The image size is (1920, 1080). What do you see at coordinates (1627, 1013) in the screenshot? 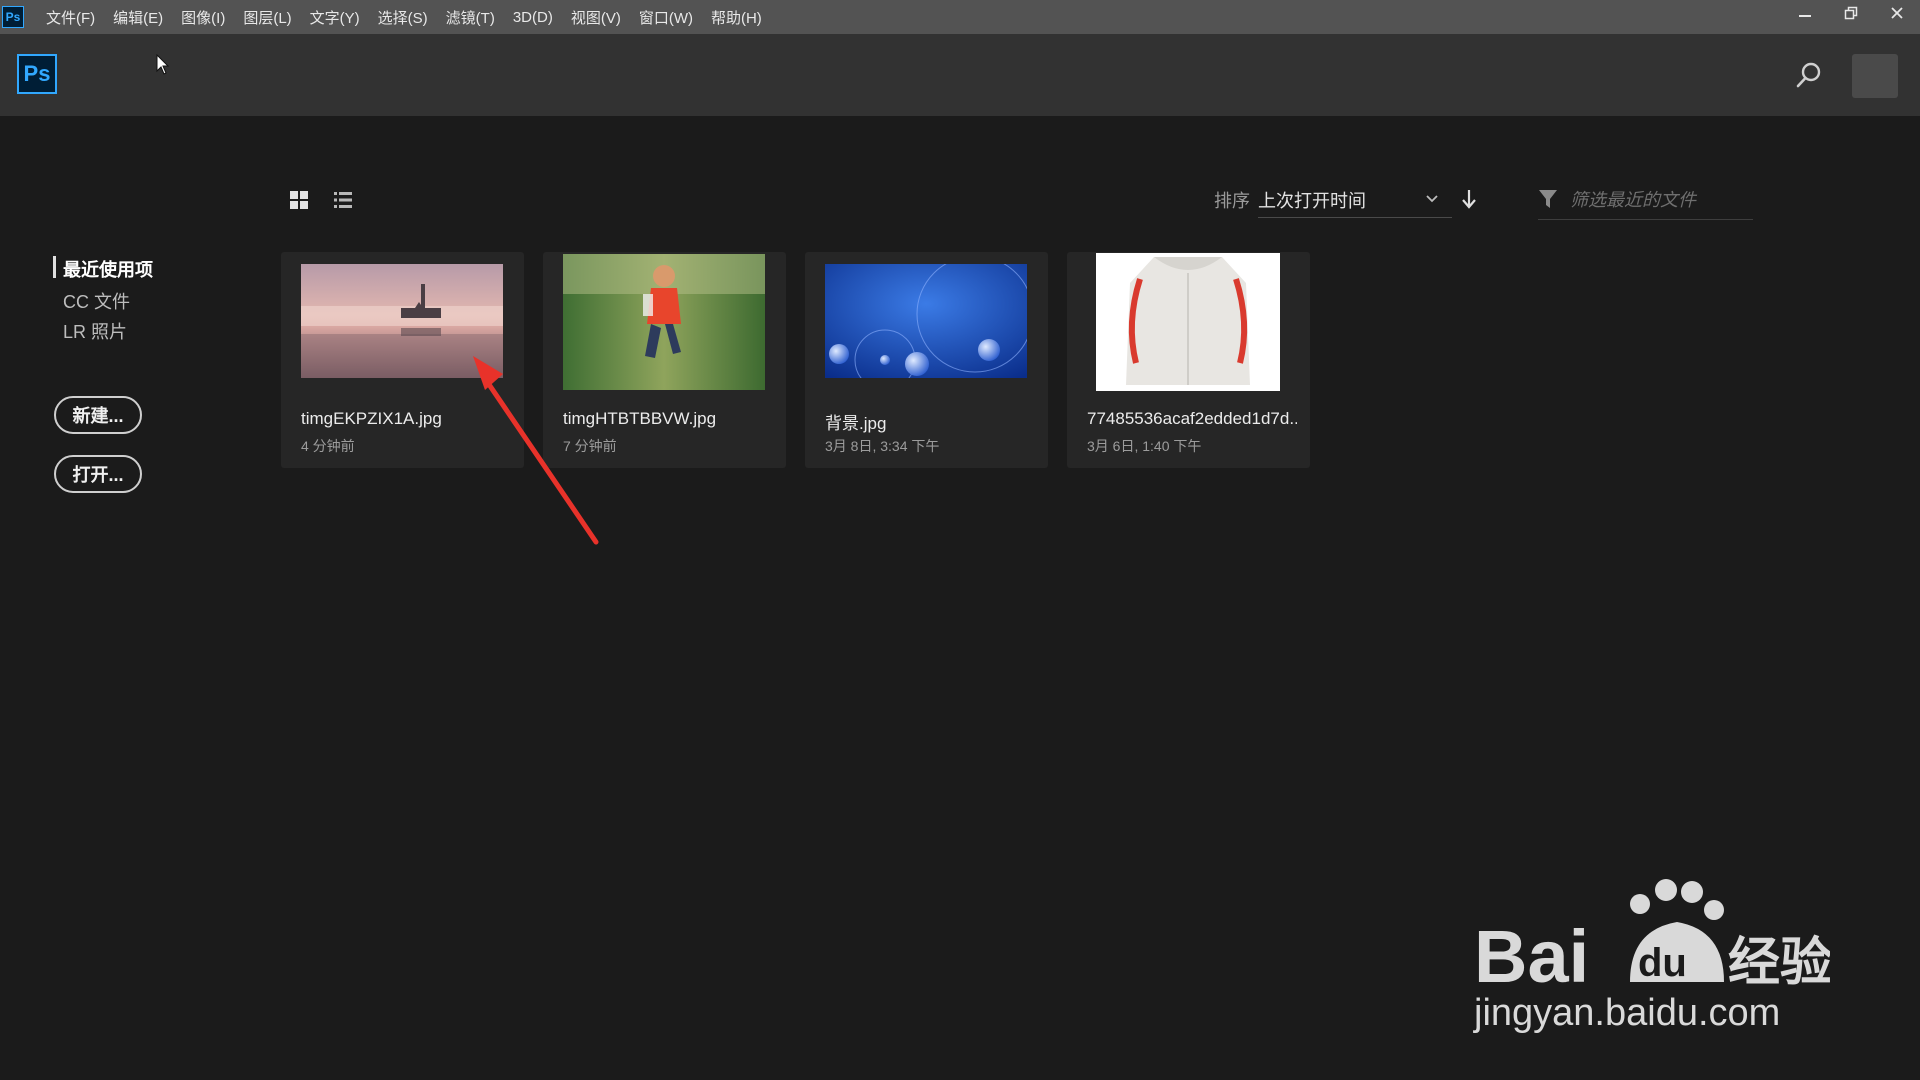
I see `watermark-url: jingyan.baidu.com` at bounding box center [1627, 1013].